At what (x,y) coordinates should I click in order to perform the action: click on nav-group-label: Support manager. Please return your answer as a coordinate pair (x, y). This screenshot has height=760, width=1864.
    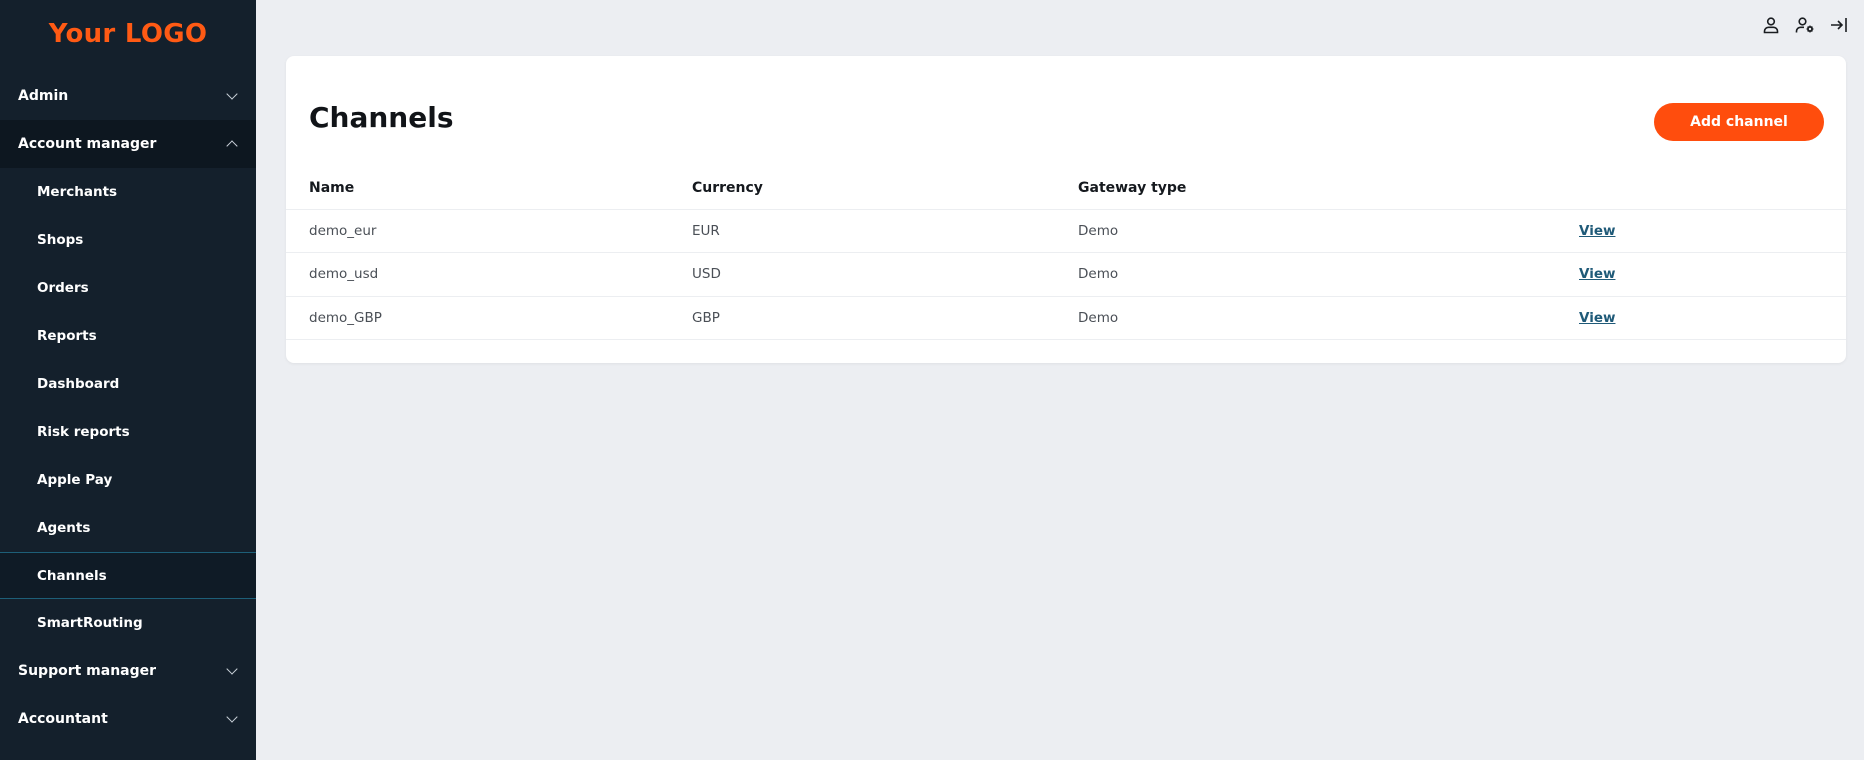
    Looking at the image, I should click on (87, 671).